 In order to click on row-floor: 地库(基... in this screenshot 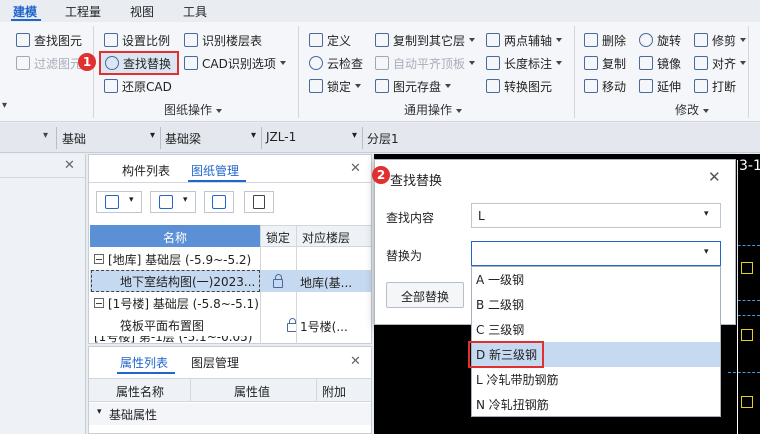, I will do `click(326, 283)`.